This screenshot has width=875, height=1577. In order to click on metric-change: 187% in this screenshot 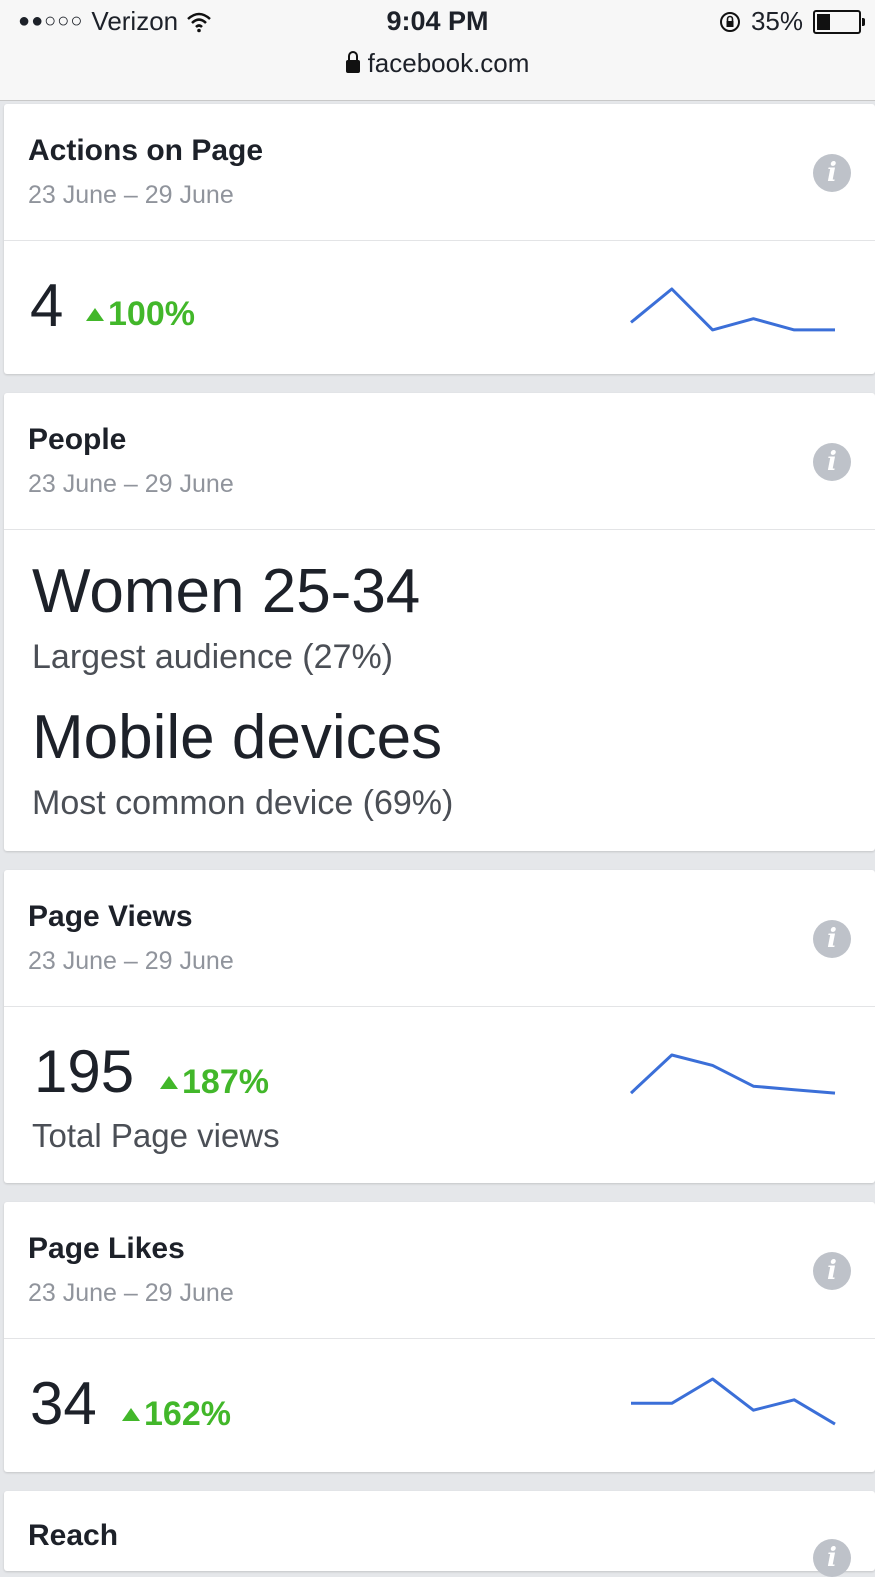, I will do `click(214, 1082)`.